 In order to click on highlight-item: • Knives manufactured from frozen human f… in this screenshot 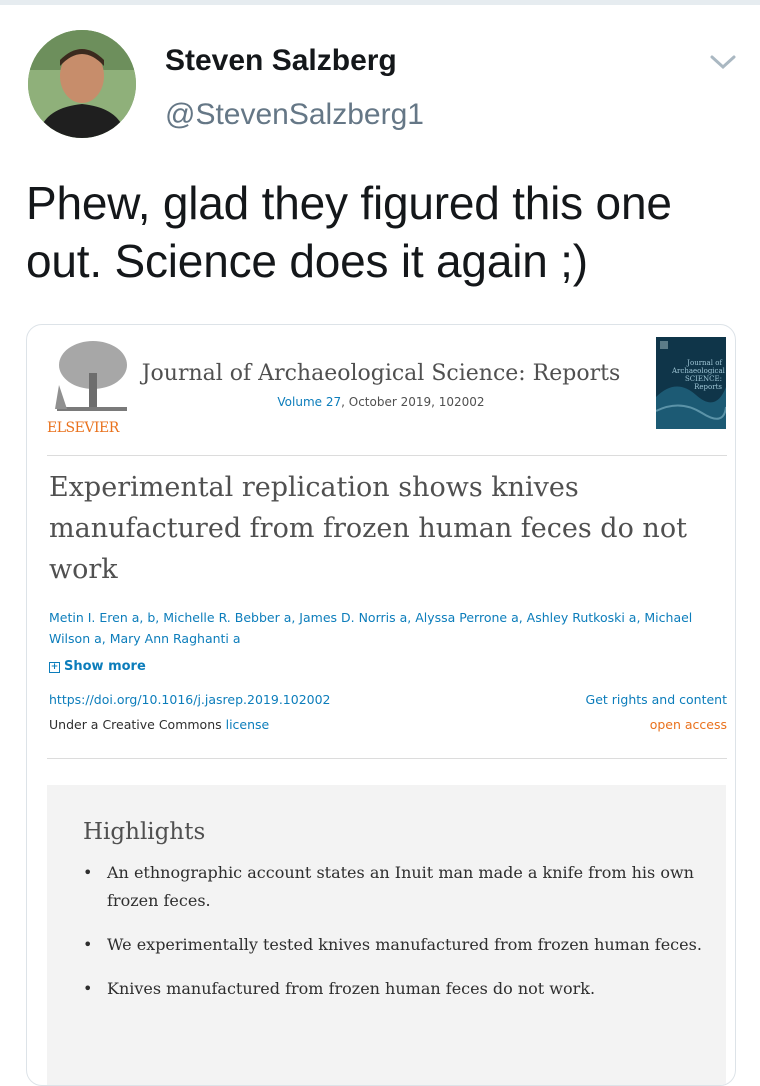, I will do `click(393, 989)`.